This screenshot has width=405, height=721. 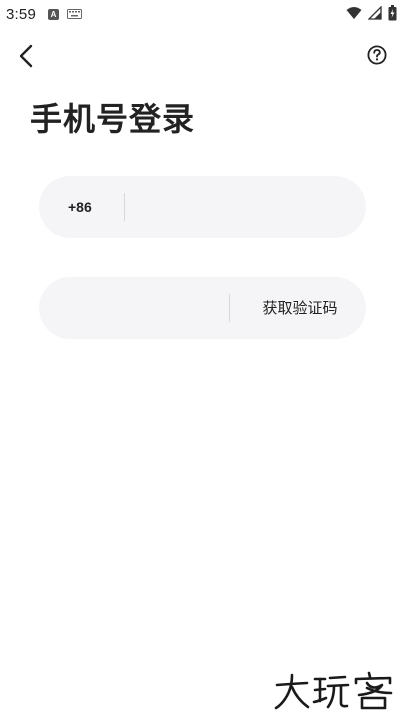 What do you see at coordinates (300, 308) in the screenshot?
I see `get-code-button: 获取验证码` at bounding box center [300, 308].